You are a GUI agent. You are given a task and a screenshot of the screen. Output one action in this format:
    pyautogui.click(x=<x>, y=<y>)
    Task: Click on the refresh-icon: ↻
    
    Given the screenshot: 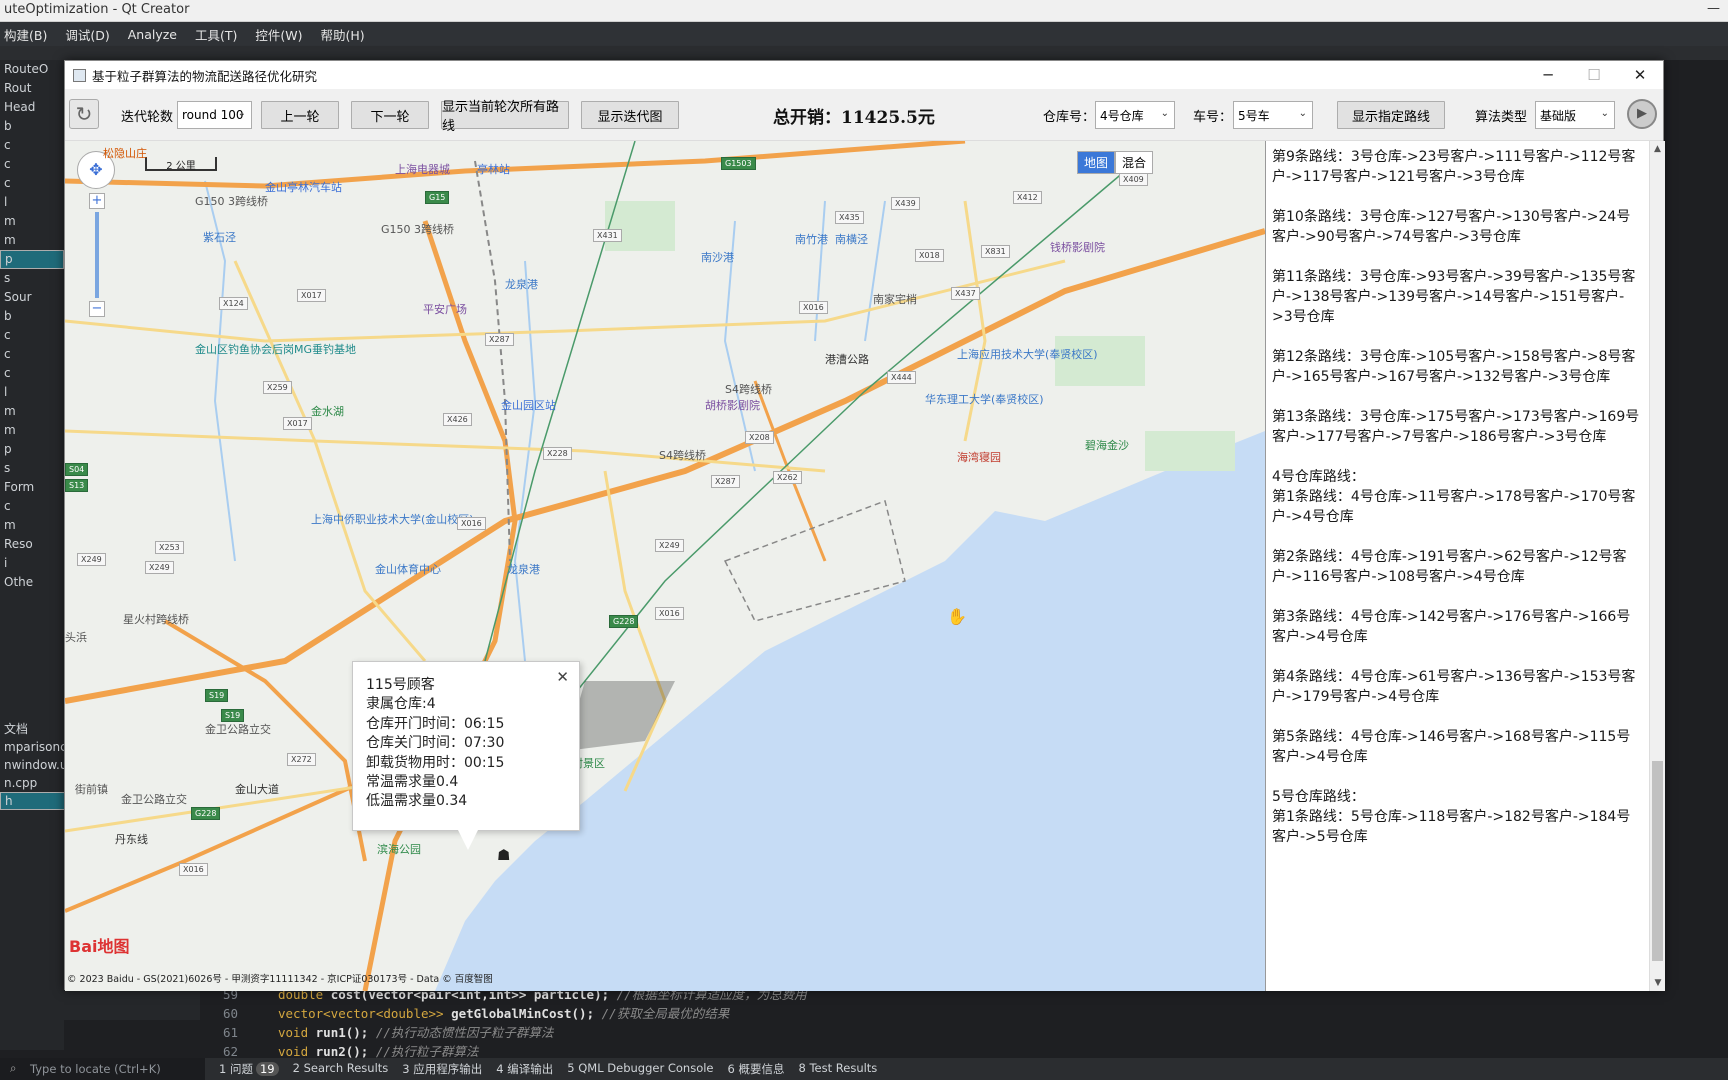 What is the action you would take?
    pyautogui.click(x=84, y=114)
    